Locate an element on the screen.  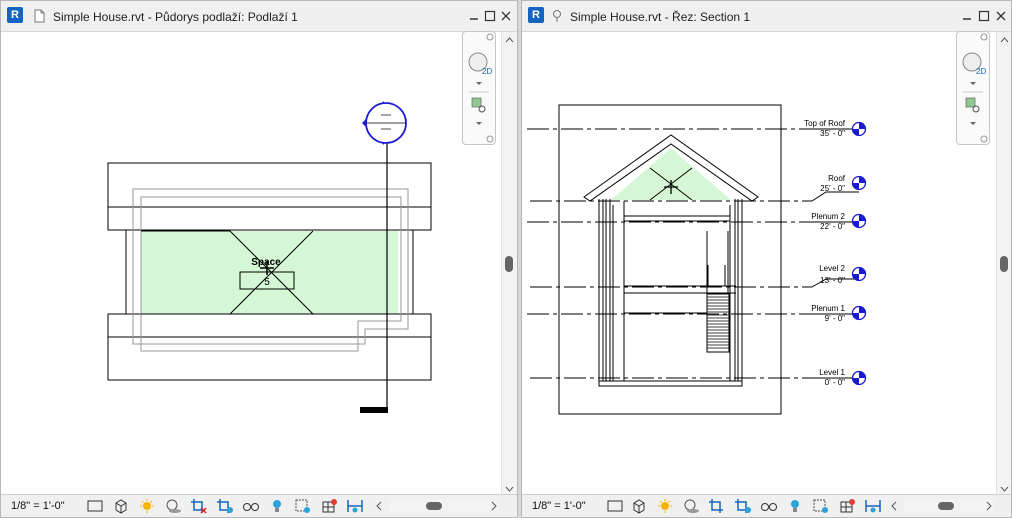
view-title: Simple House.rvt - Řez: Section 1 is located at coordinates (660, 17).